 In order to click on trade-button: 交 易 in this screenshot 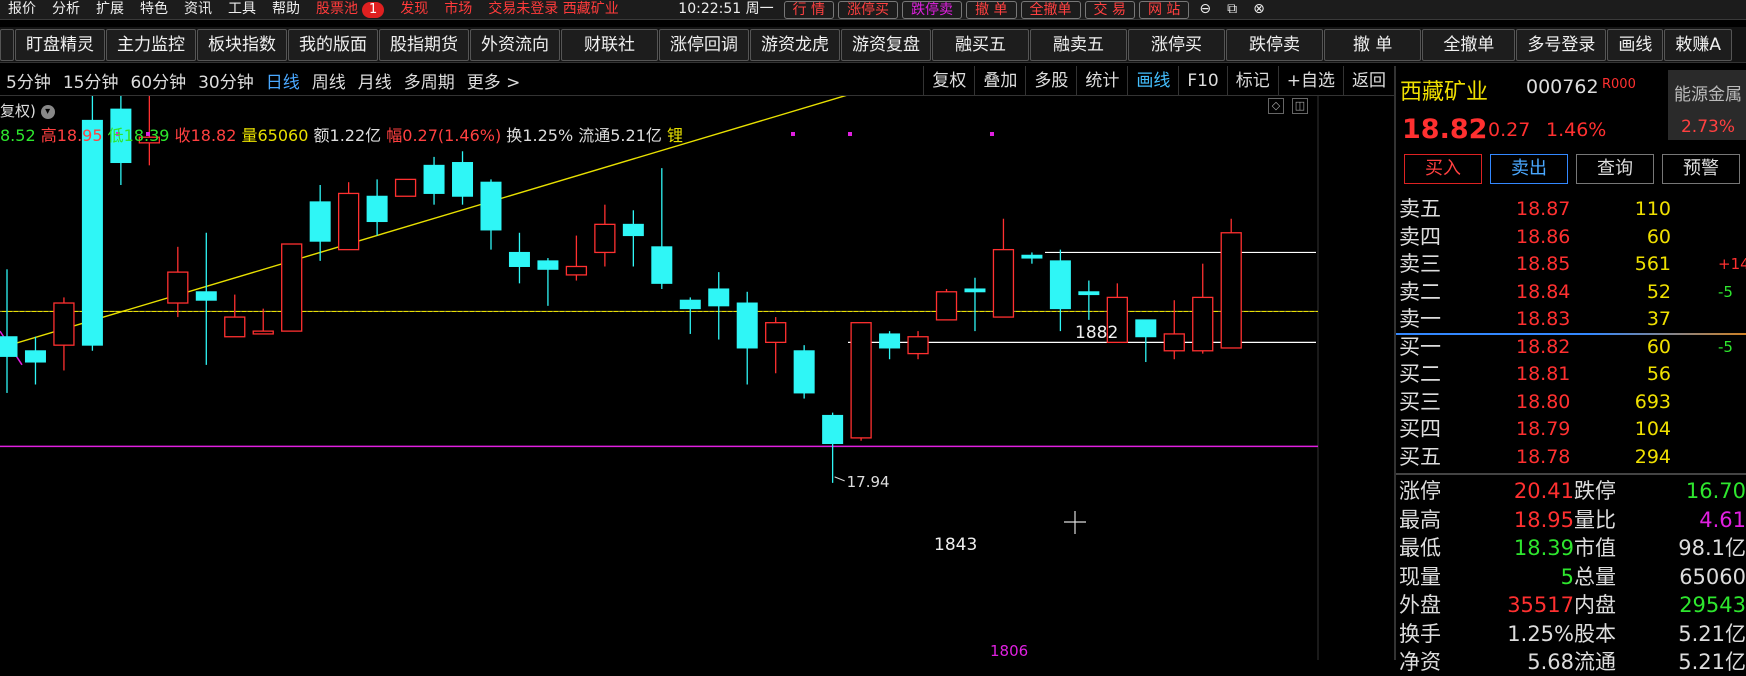, I will do `click(1109, 9)`.